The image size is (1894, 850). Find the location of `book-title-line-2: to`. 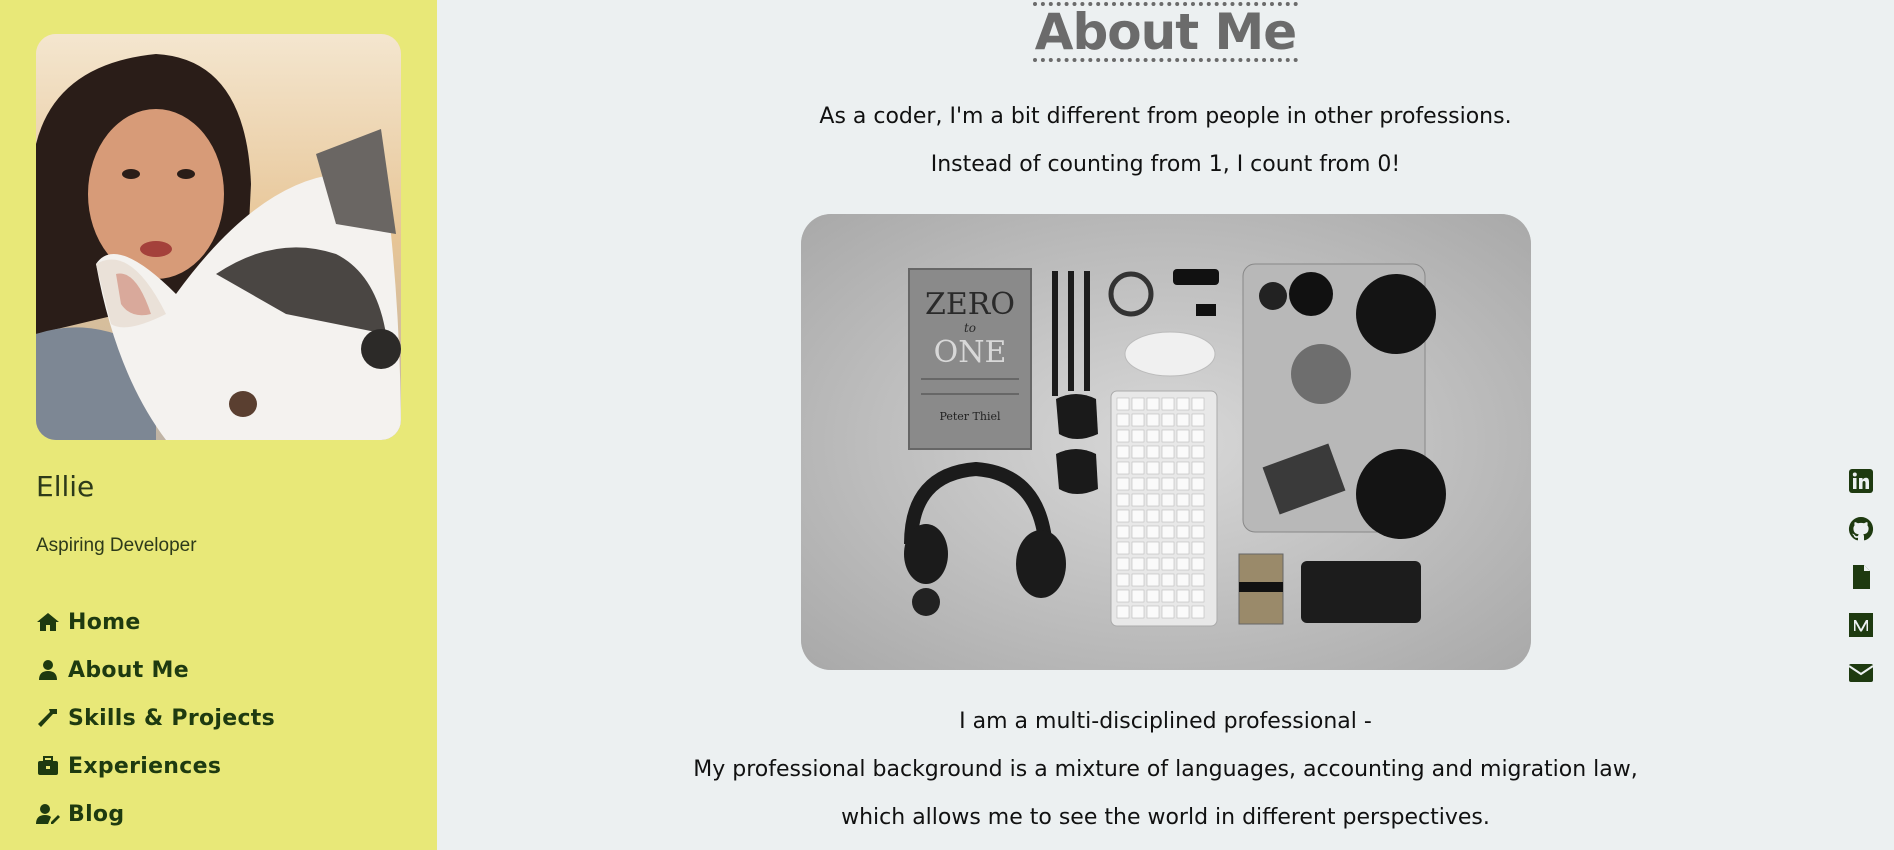

book-title-line-2: to is located at coordinates (970, 328).